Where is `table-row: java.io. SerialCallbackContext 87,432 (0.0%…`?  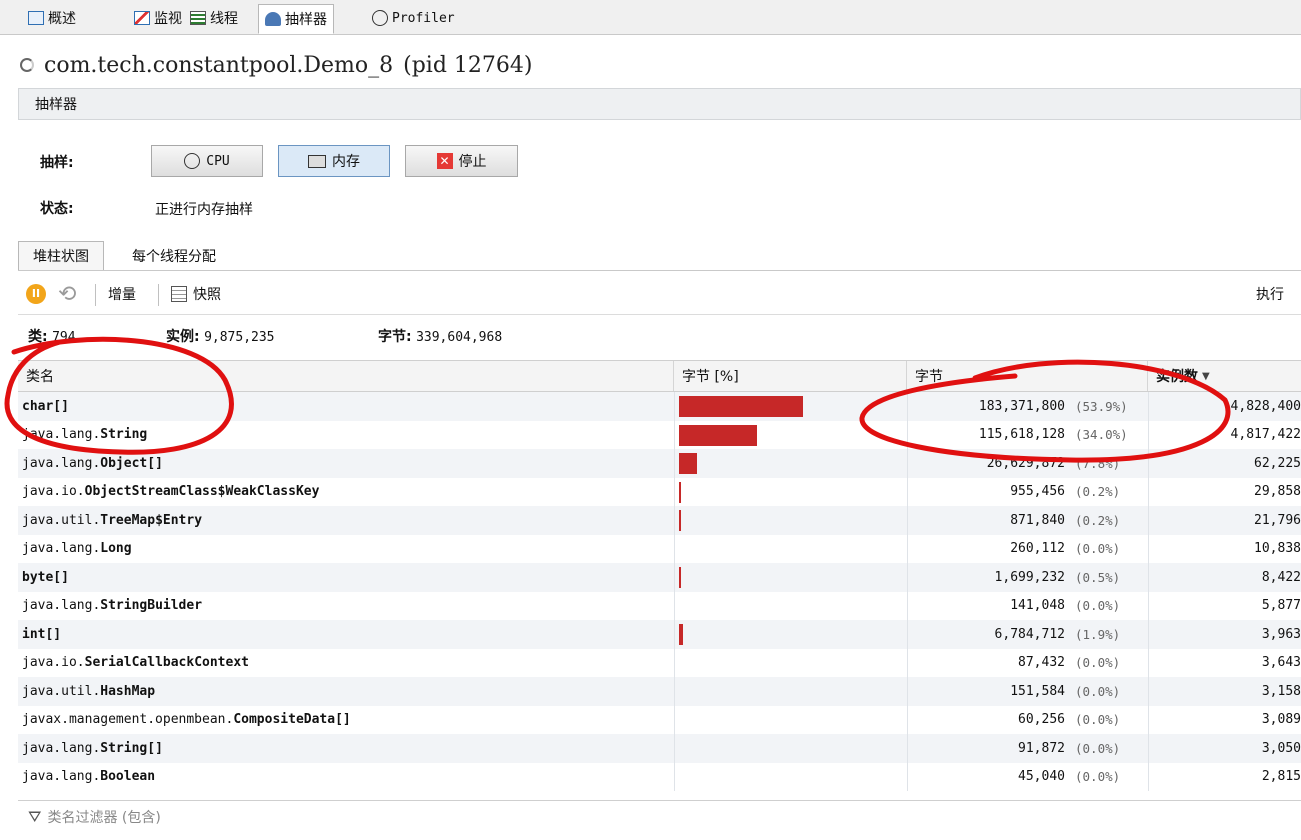 table-row: java.io. SerialCallbackContext 87,432 (0.0%… is located at coordinates (659, 662).